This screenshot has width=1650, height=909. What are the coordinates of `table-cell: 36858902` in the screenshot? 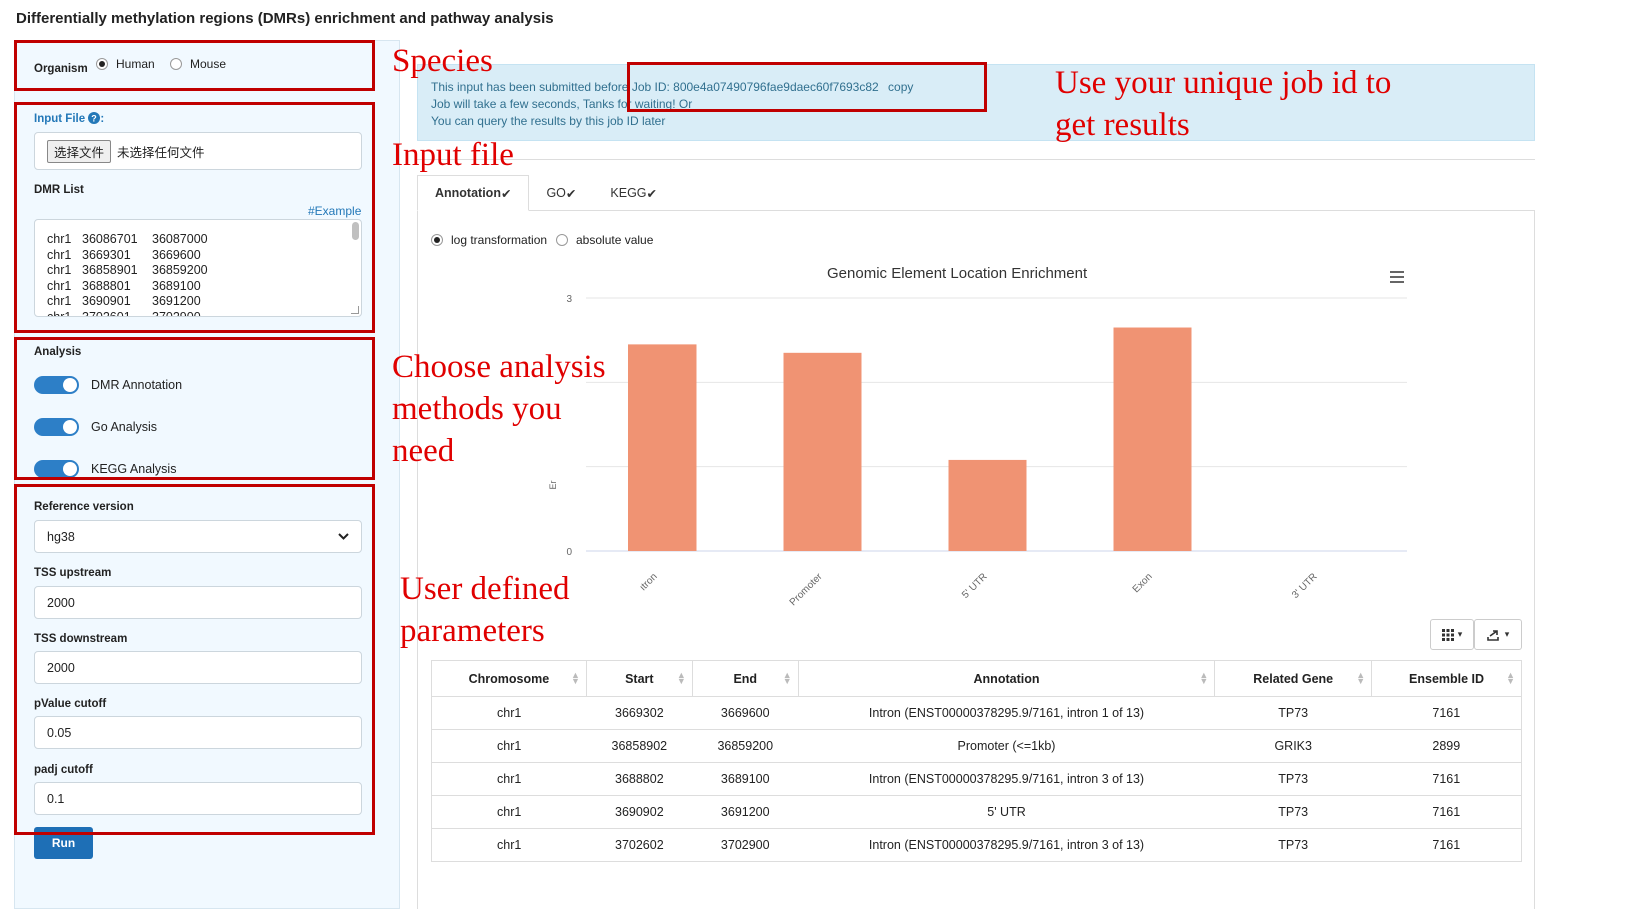 It's located at (639, 746).